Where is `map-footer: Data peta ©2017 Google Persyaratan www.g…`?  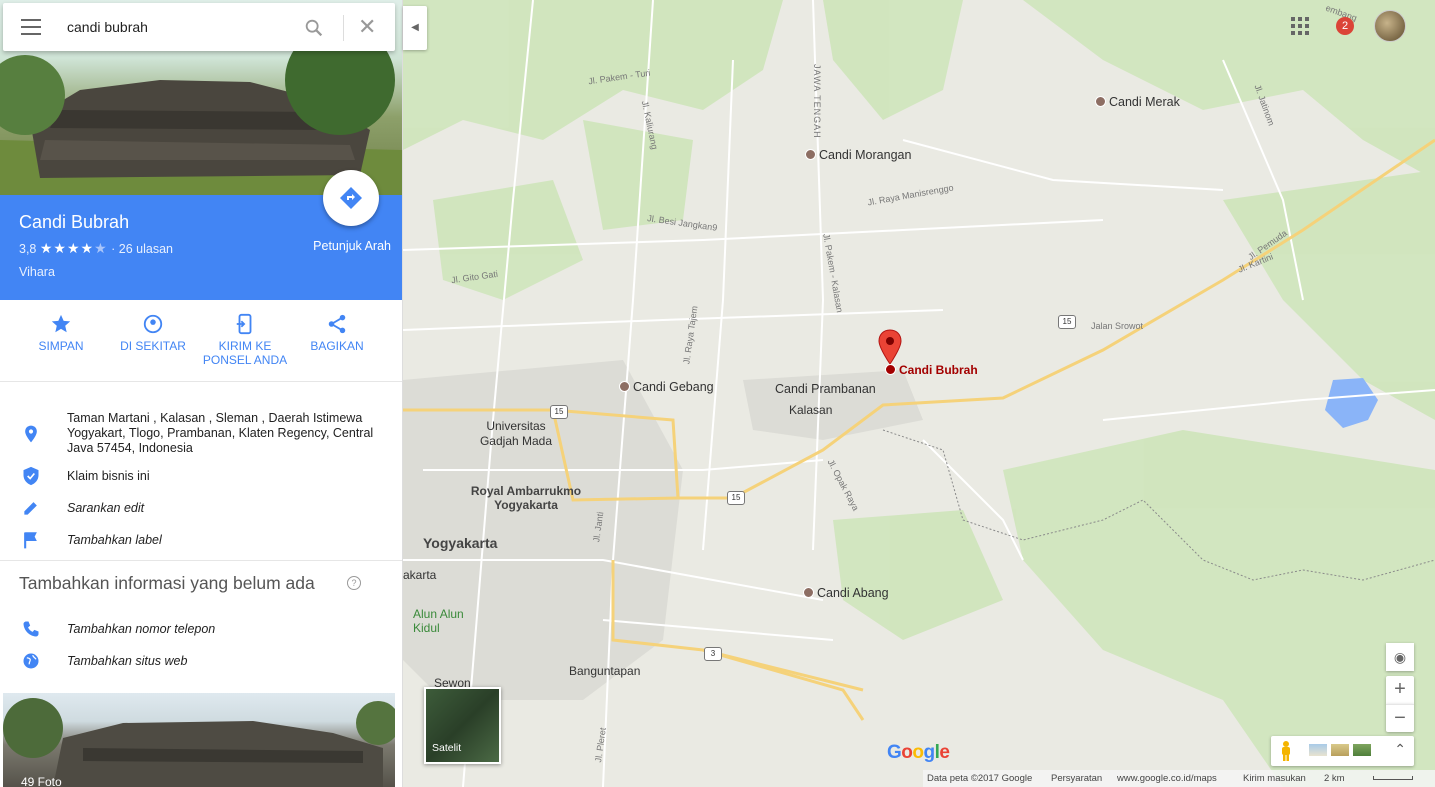 map-footer: Data peta ©2017 Google Persyaratan www.g… is located at coordinates (1179, 778).